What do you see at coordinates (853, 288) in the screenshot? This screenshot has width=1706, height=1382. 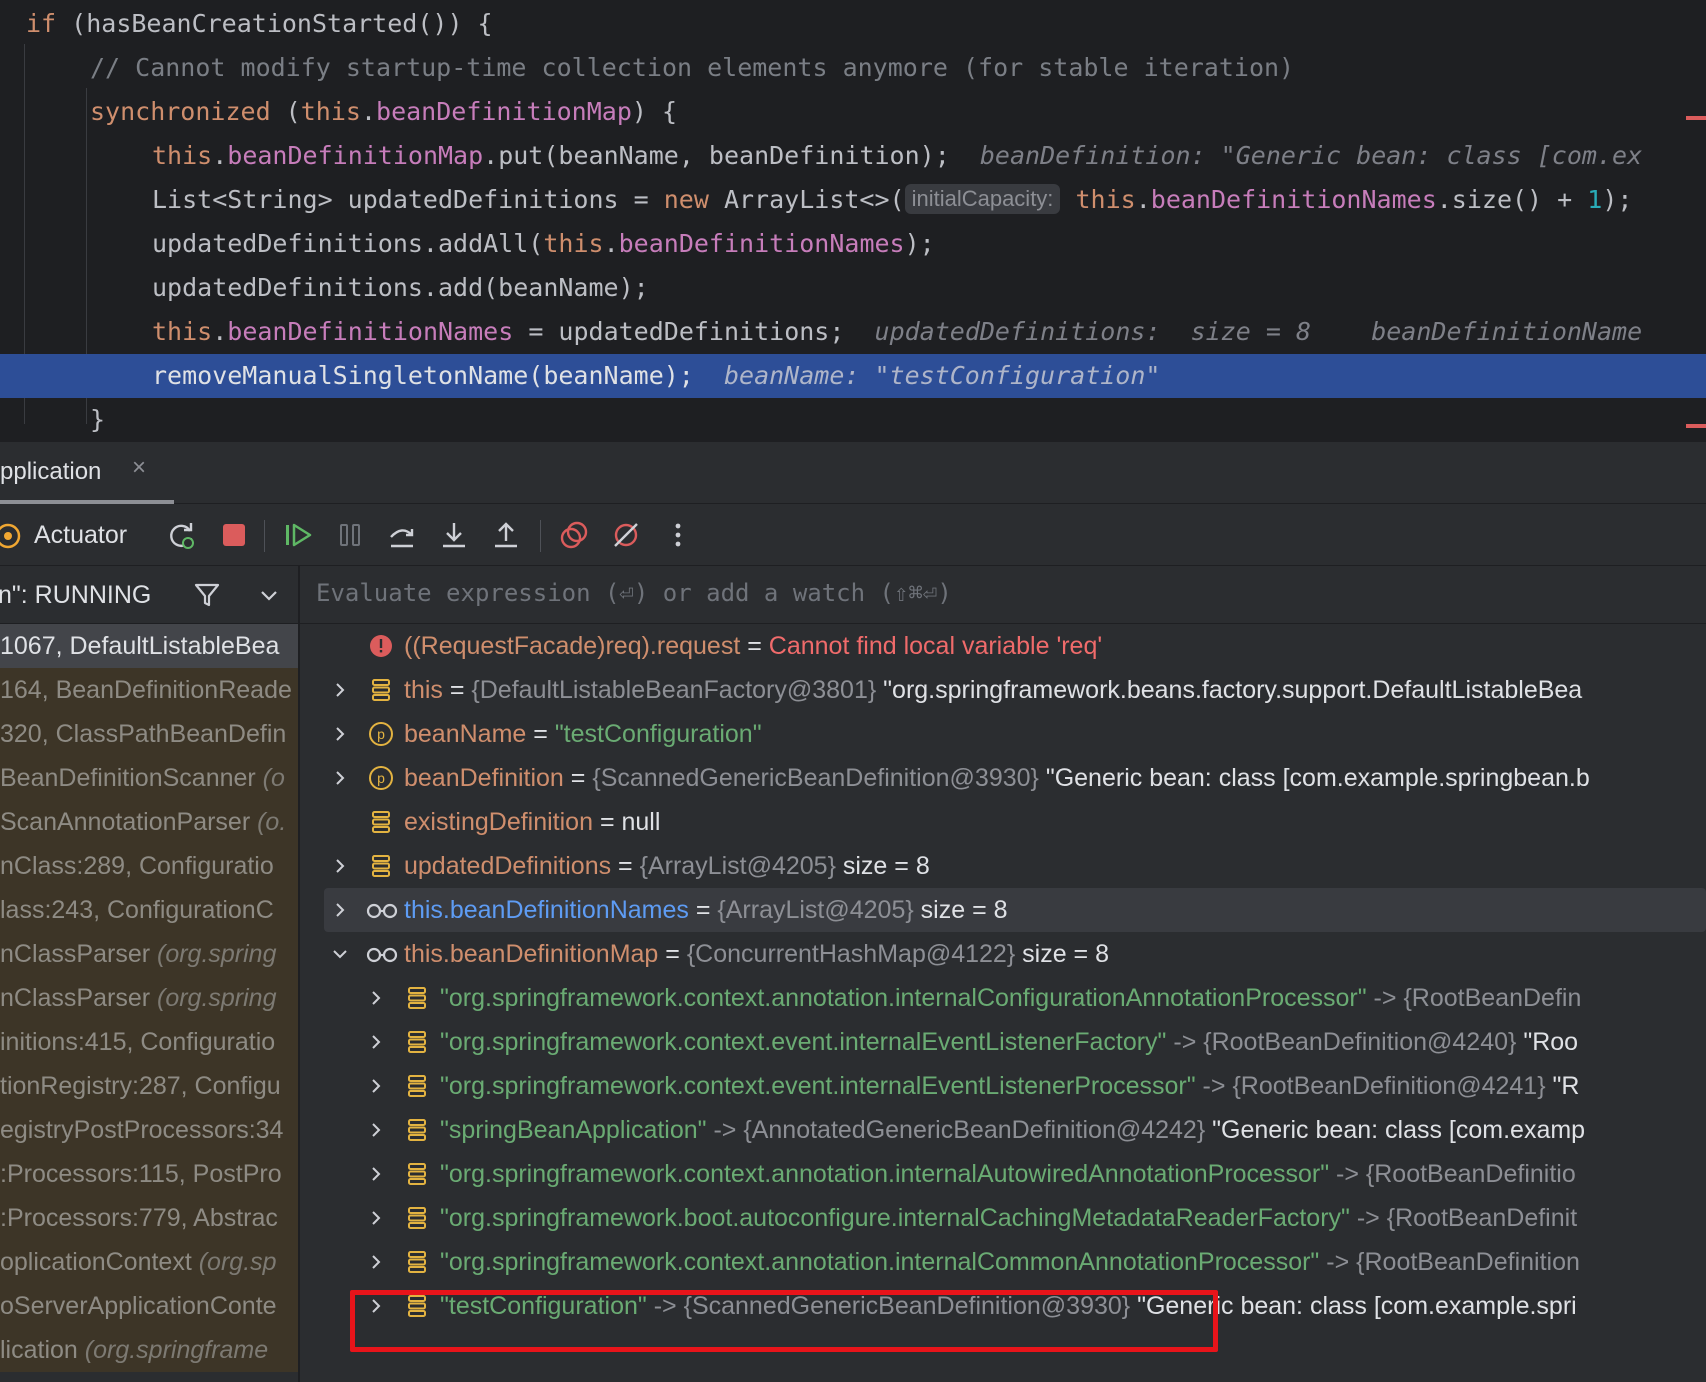 I see `code-line: updatedDefinitions.add(beanName);` at bounding box center [853, 288].